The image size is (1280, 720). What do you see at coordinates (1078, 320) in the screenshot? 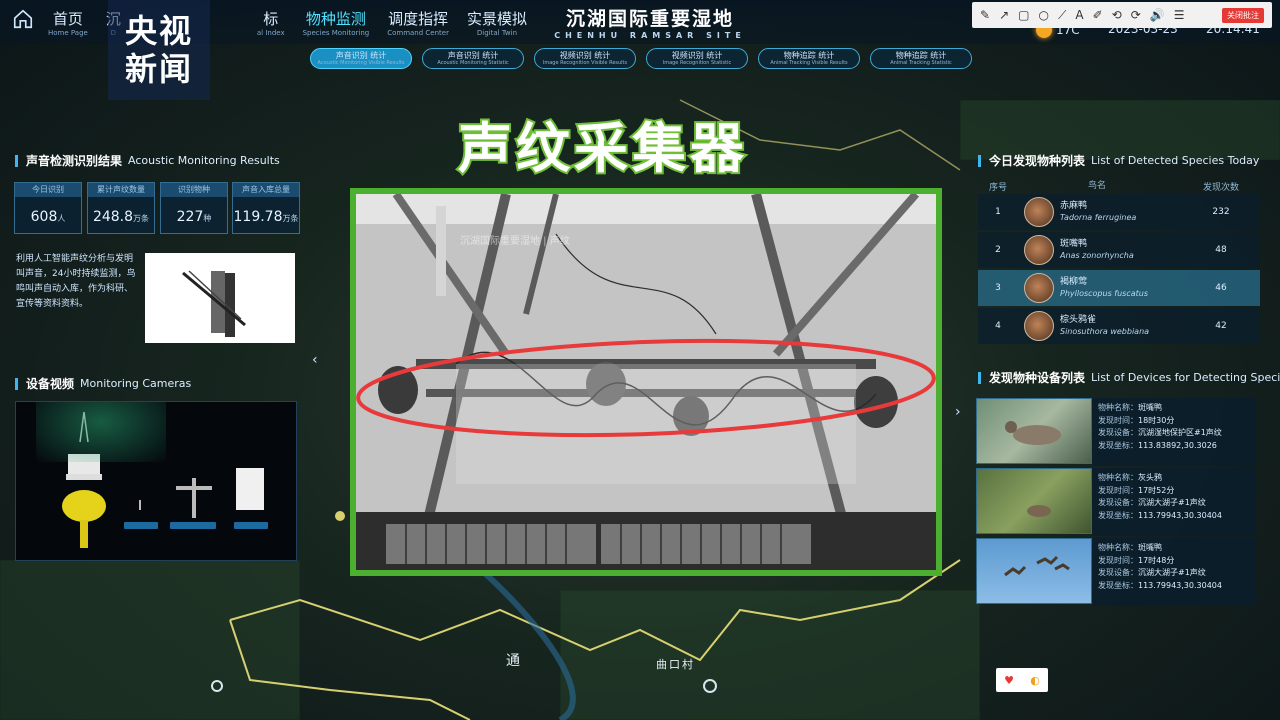
I see `species-name: 棕头鸦雀` at bounding box center [1078, 320].